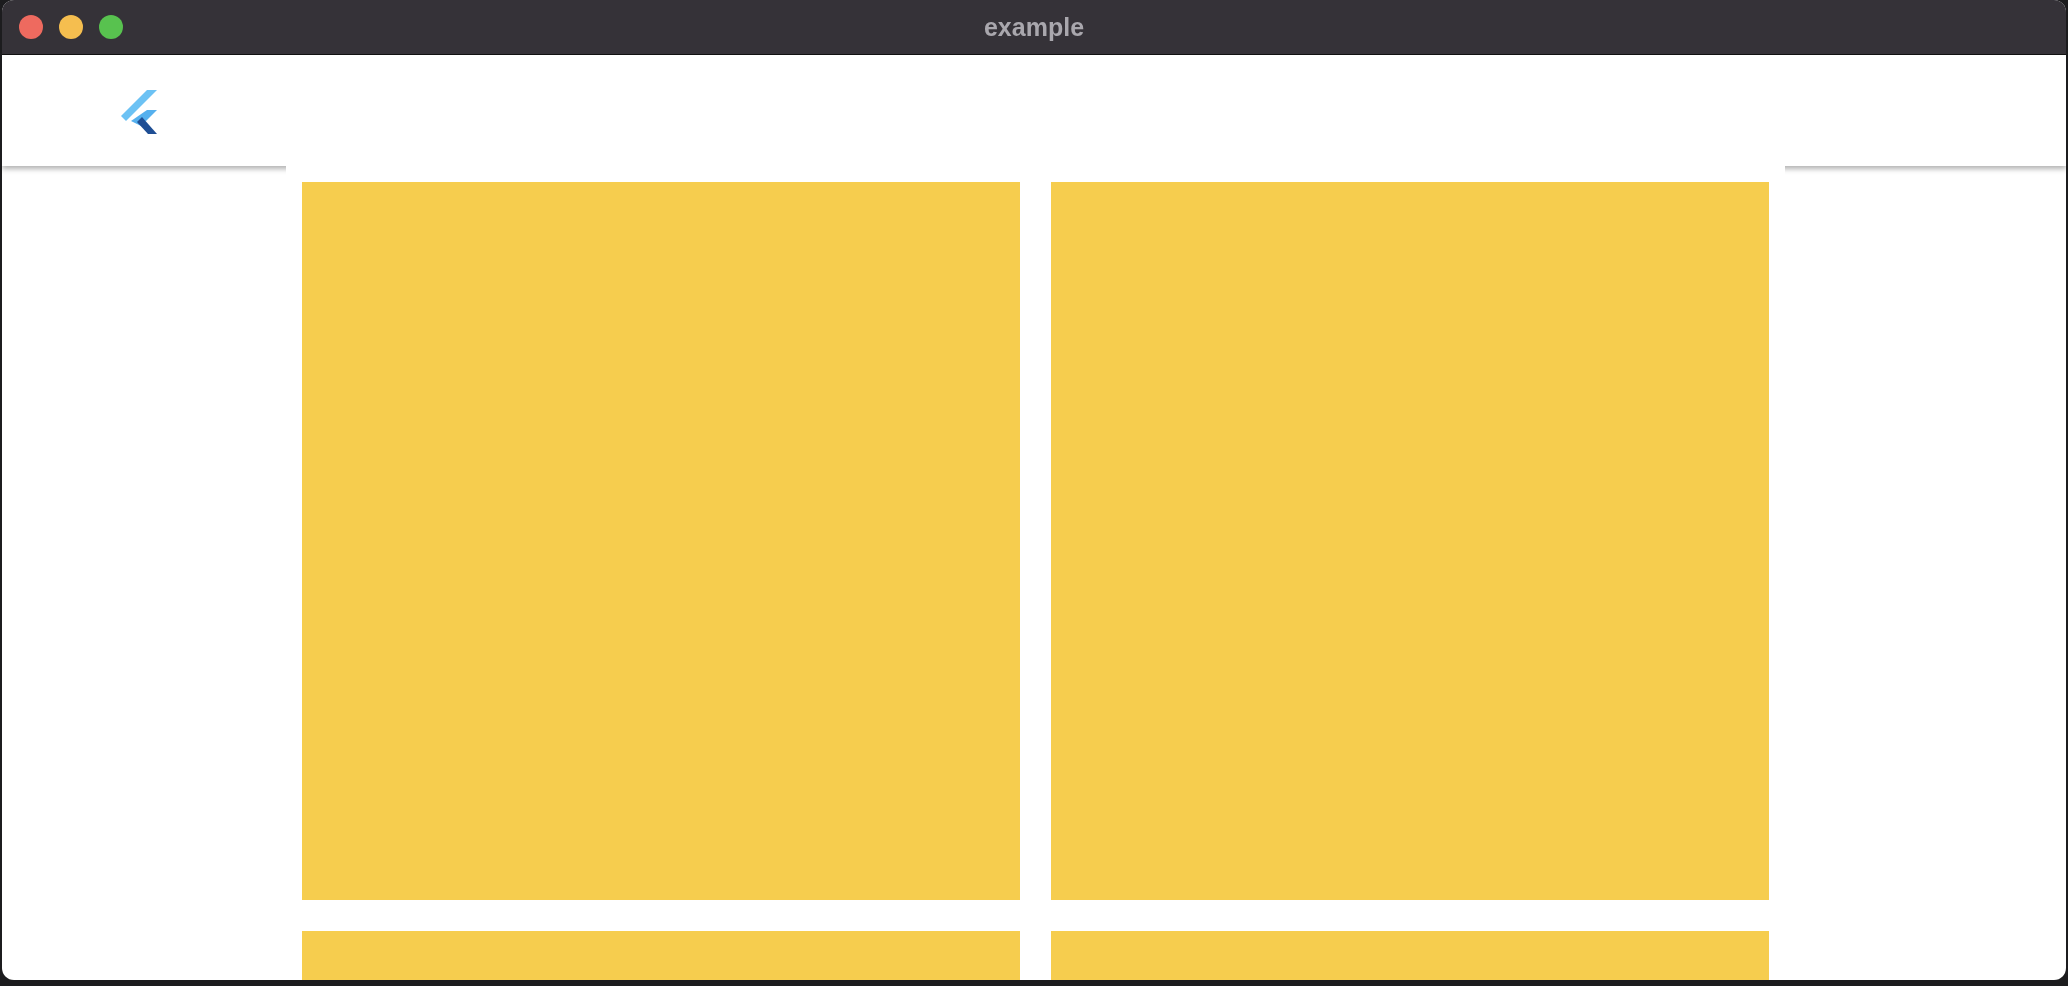 This screenshot has height=986, width=2068. What do you see at coordinates (139, 111) in the screenshot?
I see `logo-icon` at bounding box center [139, 111].